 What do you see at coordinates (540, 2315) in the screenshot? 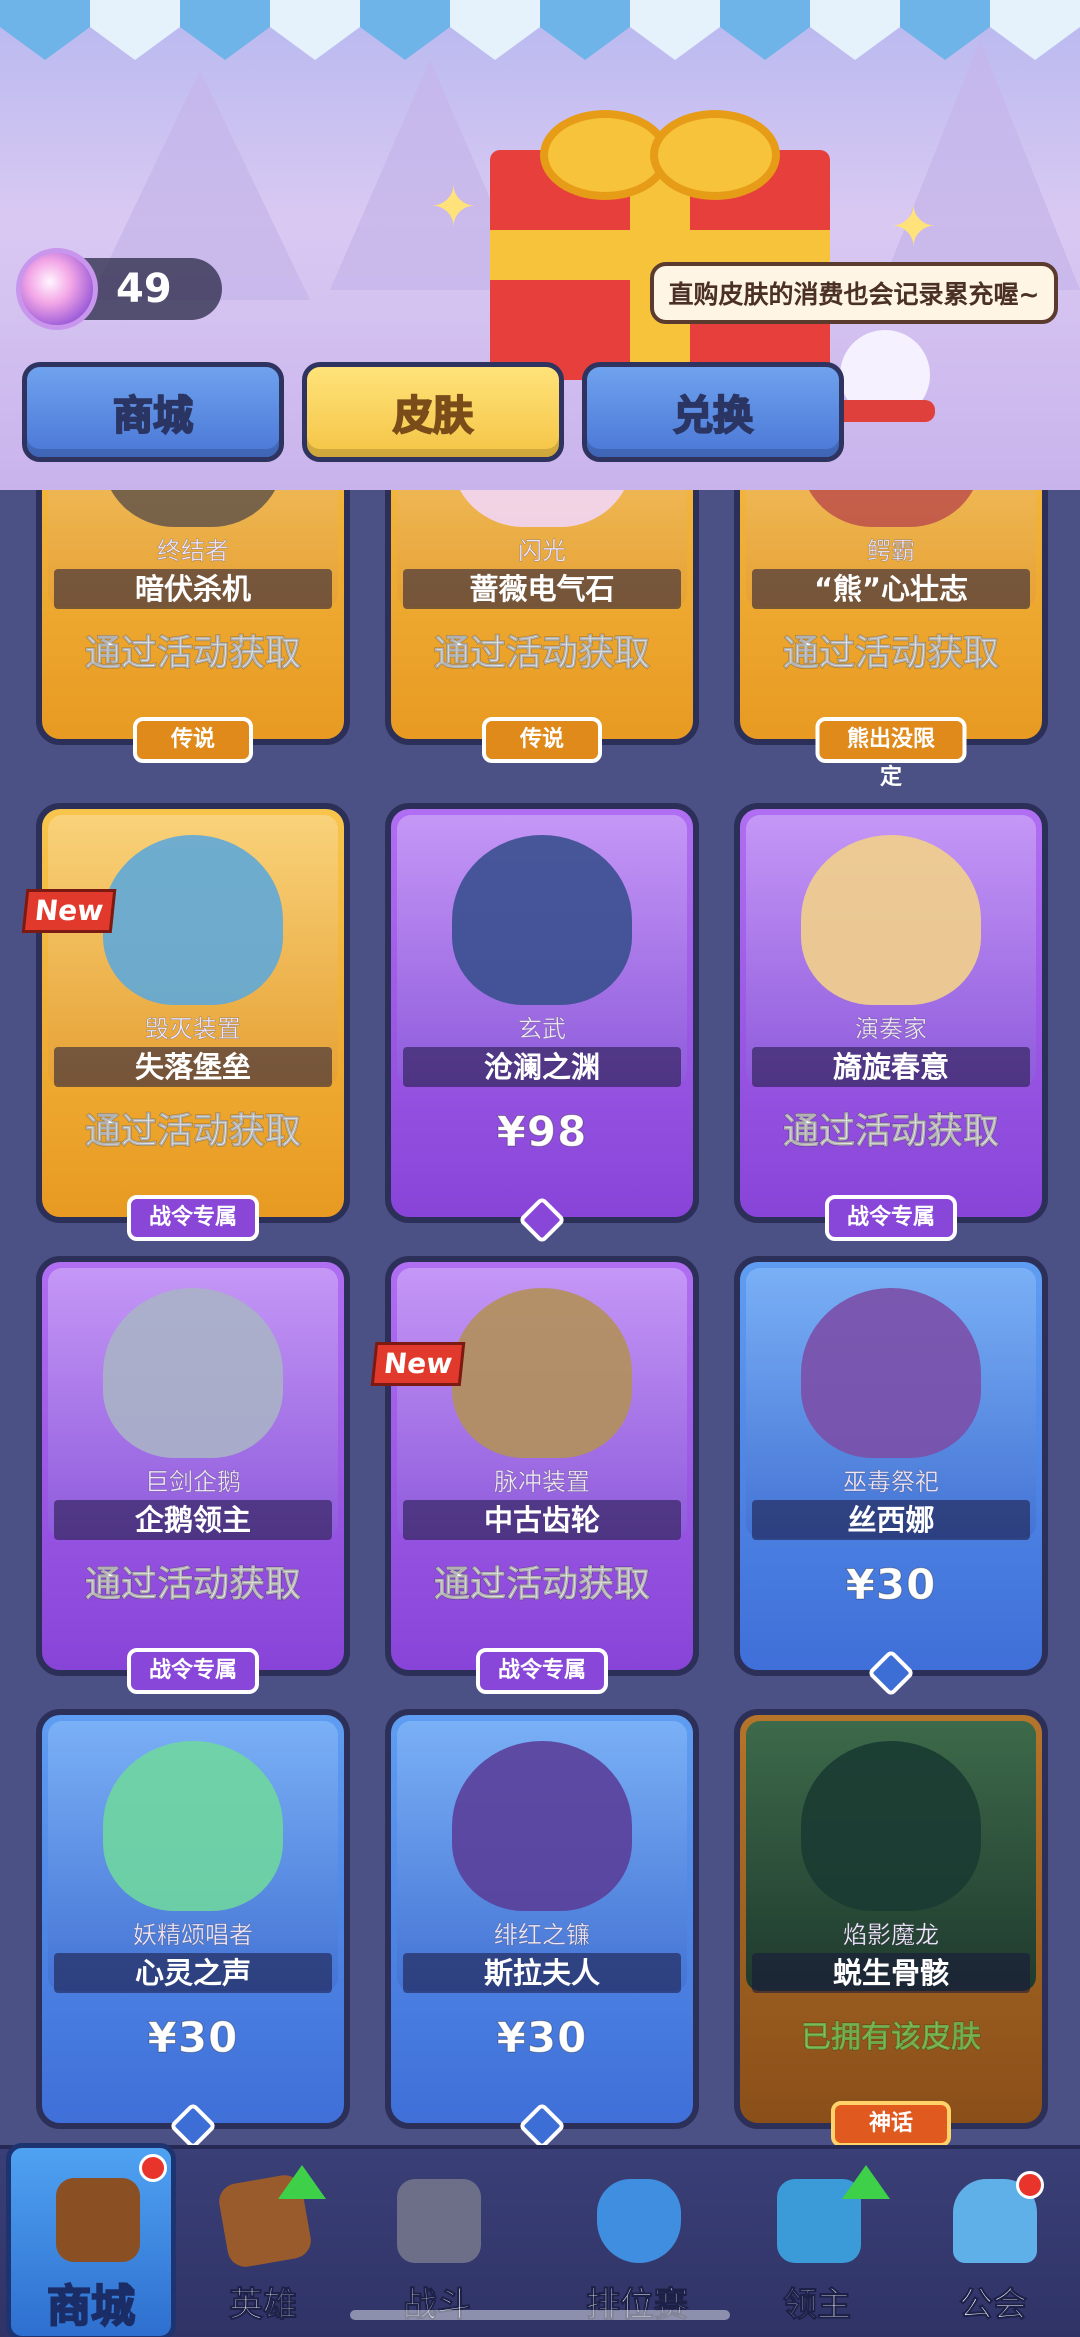
I see `home-indicator` at bounding box center [540, 2315].